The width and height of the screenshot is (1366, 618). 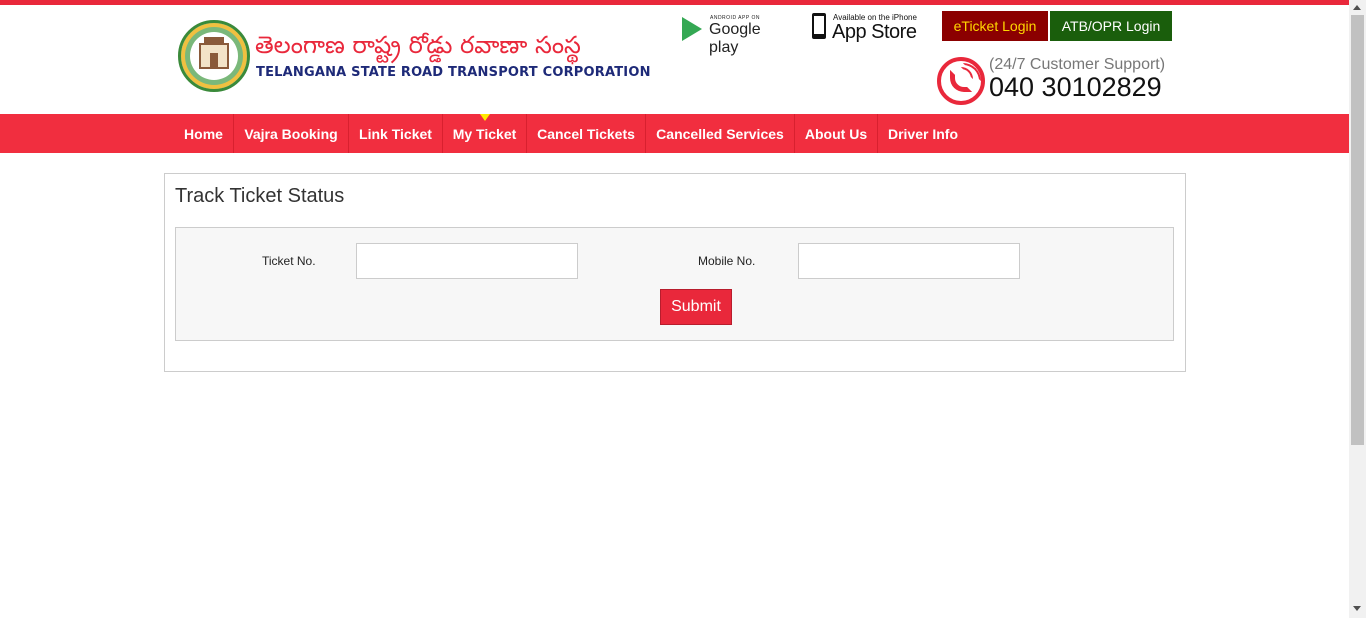 What do you see at coordinates (735, 38) in the screenshot?
I see `google-play-label: Google play` at bounding box center [735, 38].